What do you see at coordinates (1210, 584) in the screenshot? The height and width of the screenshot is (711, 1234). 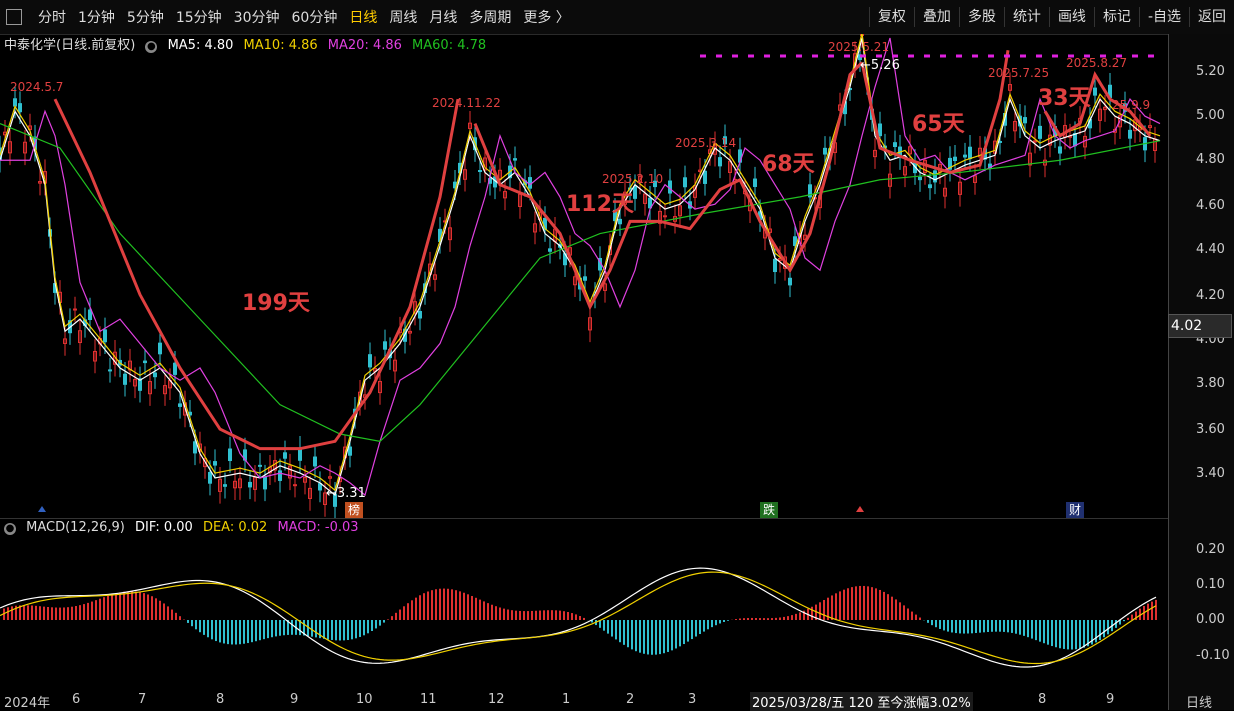 I see `macd-tick: 0.10` at bounding box center [1210, 584].